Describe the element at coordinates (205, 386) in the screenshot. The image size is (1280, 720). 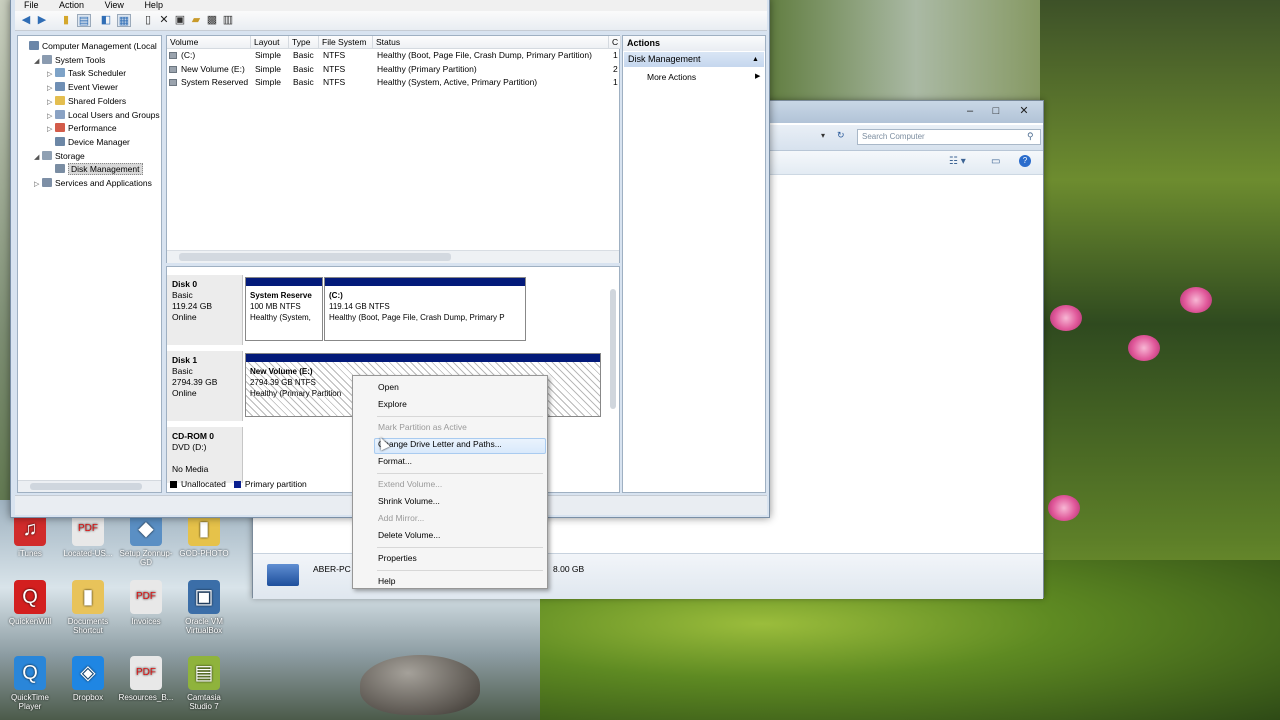
I see `disk-label: Disk 1 Basic 2794.39 GB Online` at that location.